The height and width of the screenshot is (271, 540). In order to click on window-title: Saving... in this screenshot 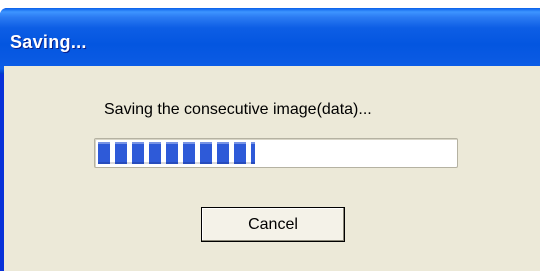, I will do `click(48, 42)`.